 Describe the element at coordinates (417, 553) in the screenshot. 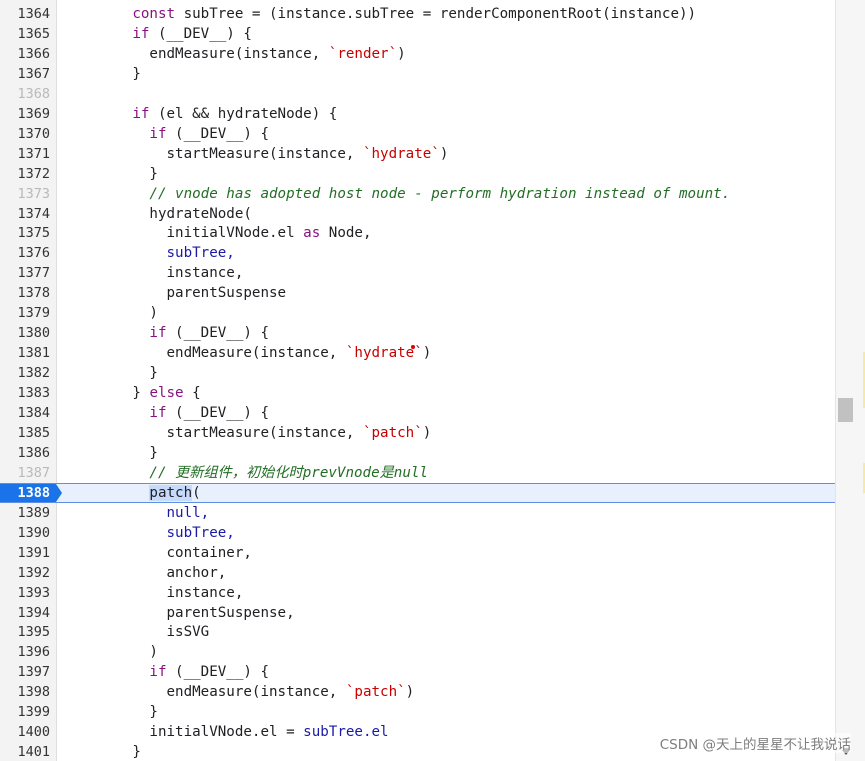

I see `code-line: 1391 container,` at that location.